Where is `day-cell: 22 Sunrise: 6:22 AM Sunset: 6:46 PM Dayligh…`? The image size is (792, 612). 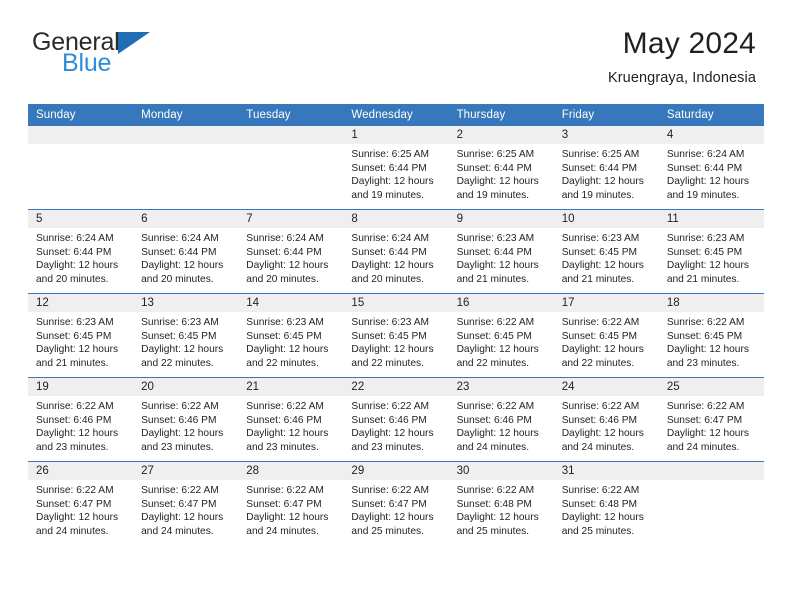
day-cell: 22 Sunrise: 6:22 AM Sunset: 6:46 PM Dayligh… is located at coordinates (396, 419).